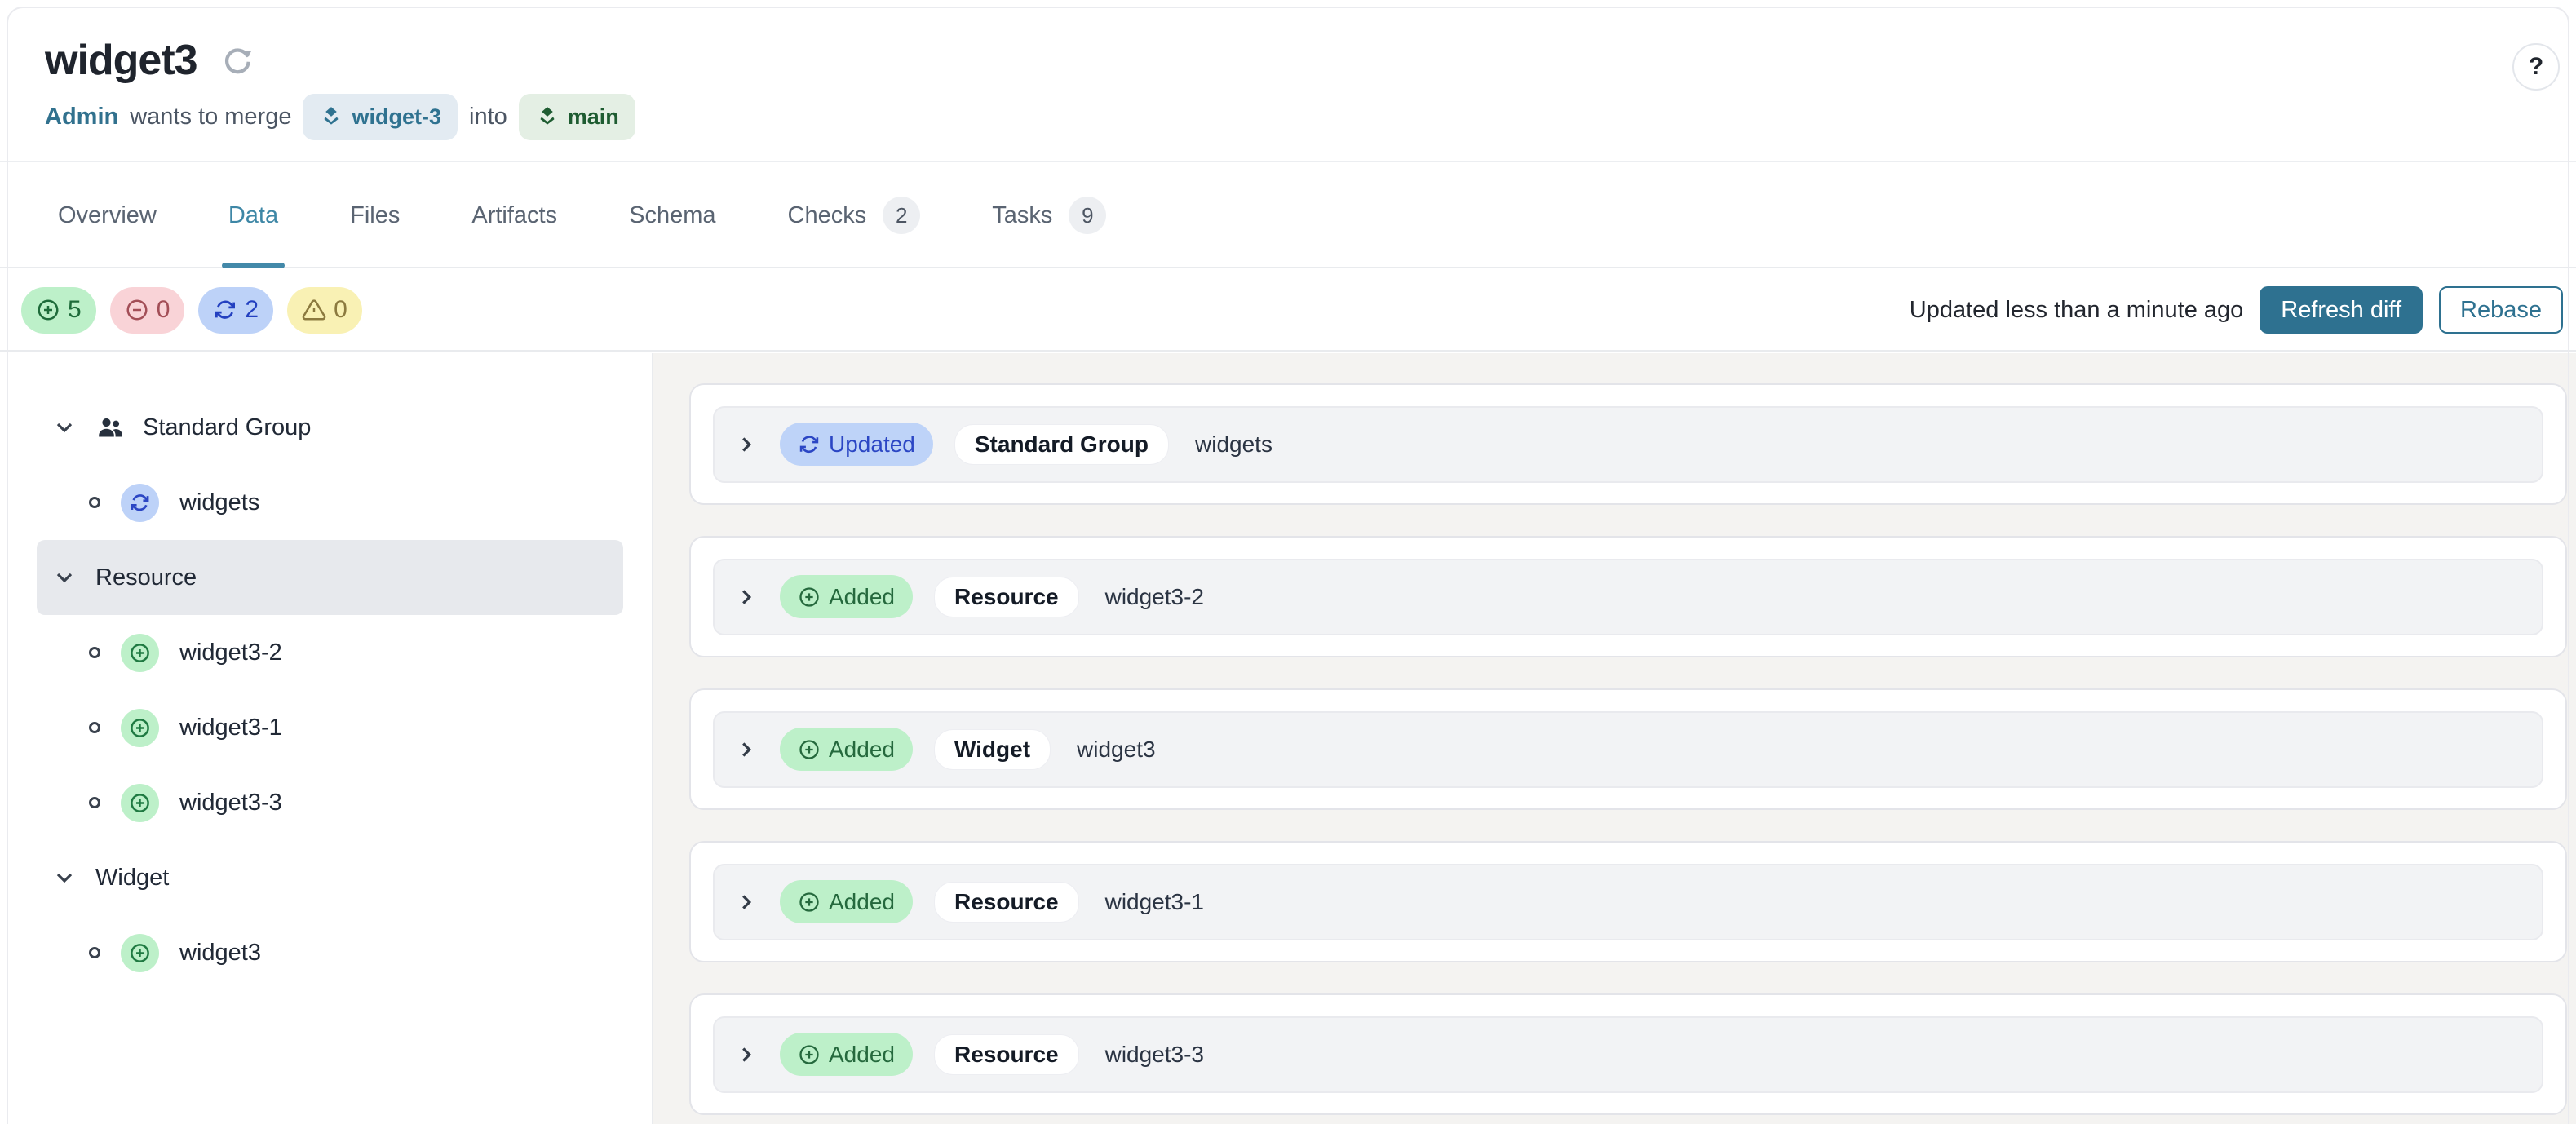  What do you see at coordinates (854, 216) in the screenshot?
I see `tab-checks: Checks 2` at bounding box center [854, 216].